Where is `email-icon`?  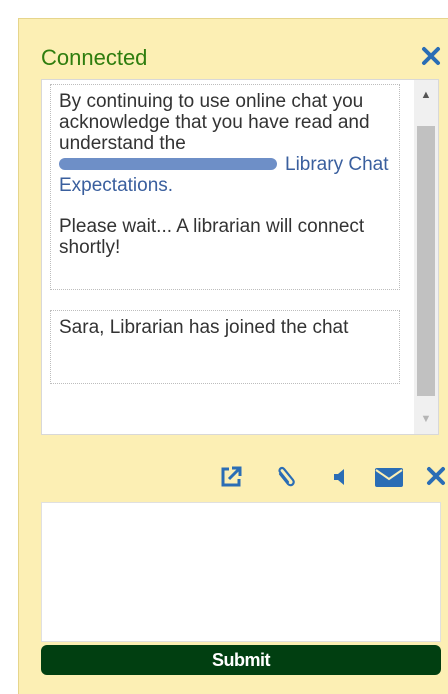
email-icon is located at coordinates (388, 478).